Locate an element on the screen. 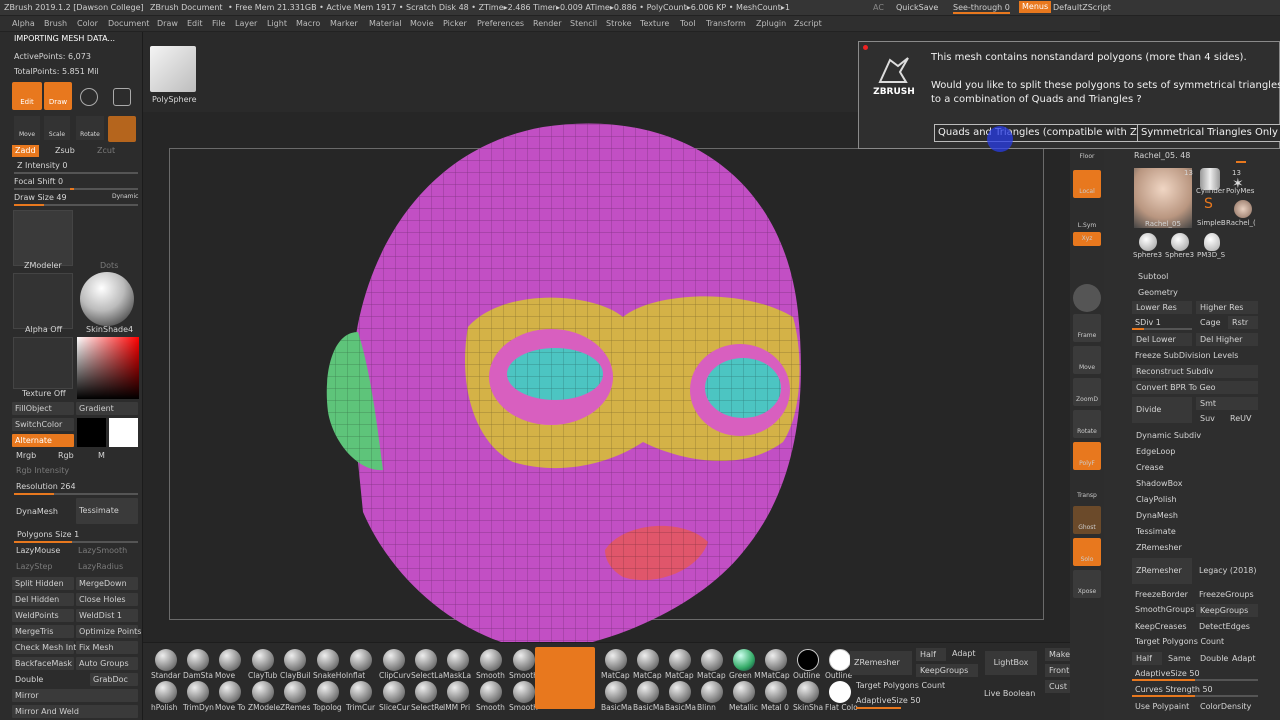 The height and width of the screenshot is (720, 1280). keepgroups-toggle: KeepGroups is located at coordinates (1227, 610).